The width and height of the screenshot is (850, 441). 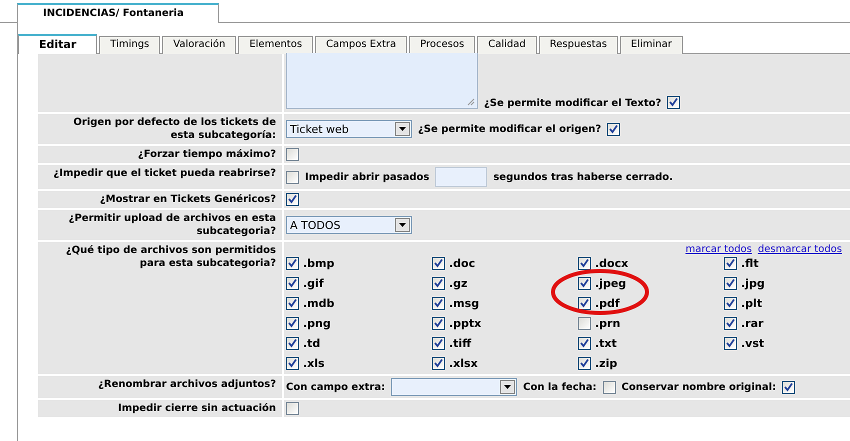 What do you see at coordinates (699, 387) in the screenshot?
I see `field-label: Conservar nombre original:` at bounding box center [699, 387].